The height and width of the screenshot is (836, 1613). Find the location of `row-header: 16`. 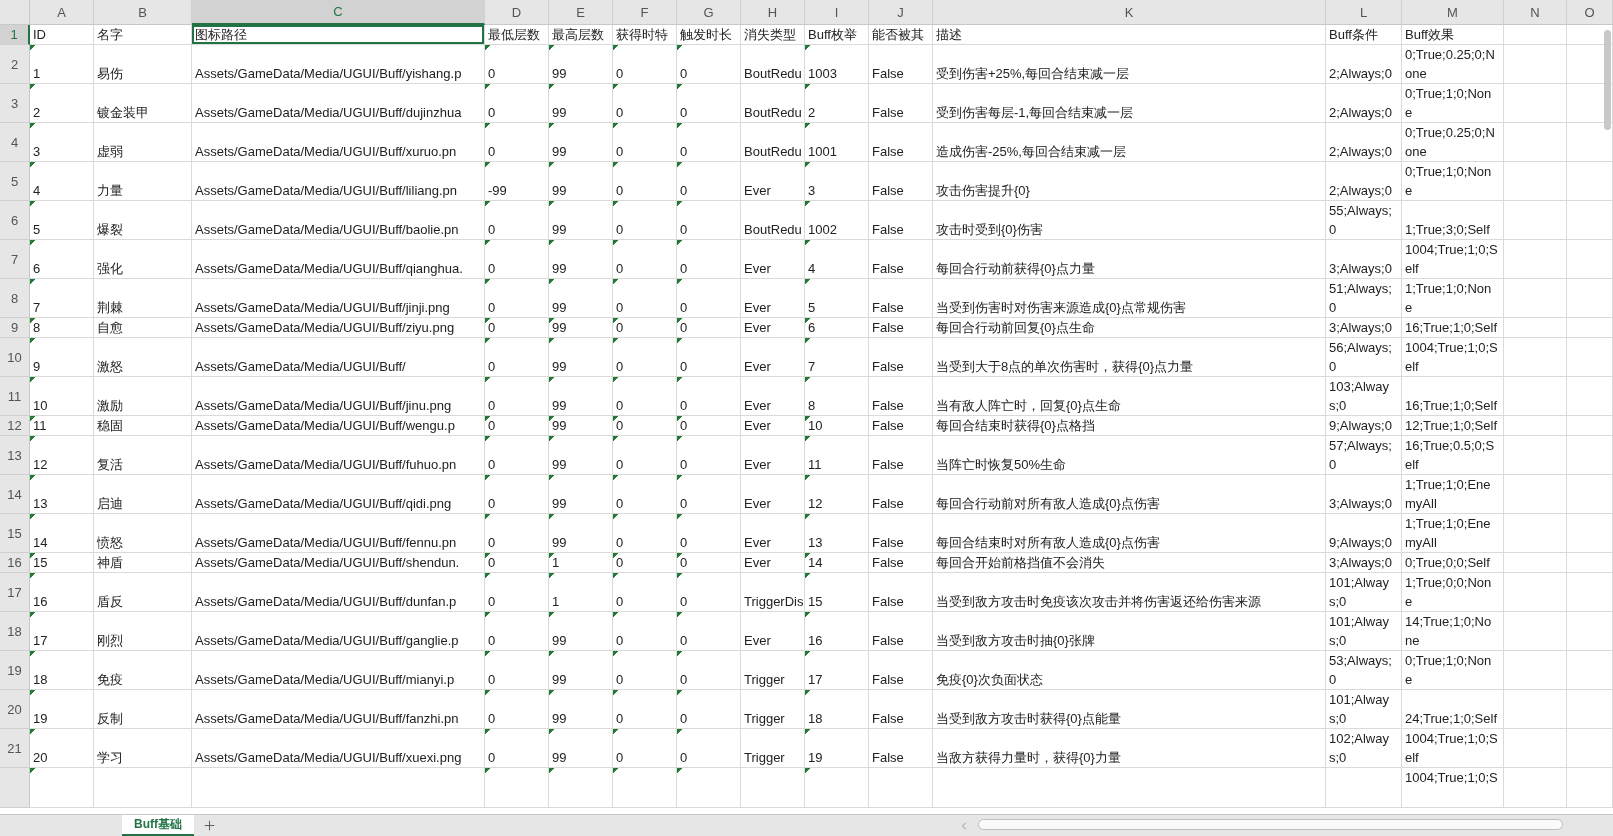

row-header: 16 is located at coordinates (15, 563).